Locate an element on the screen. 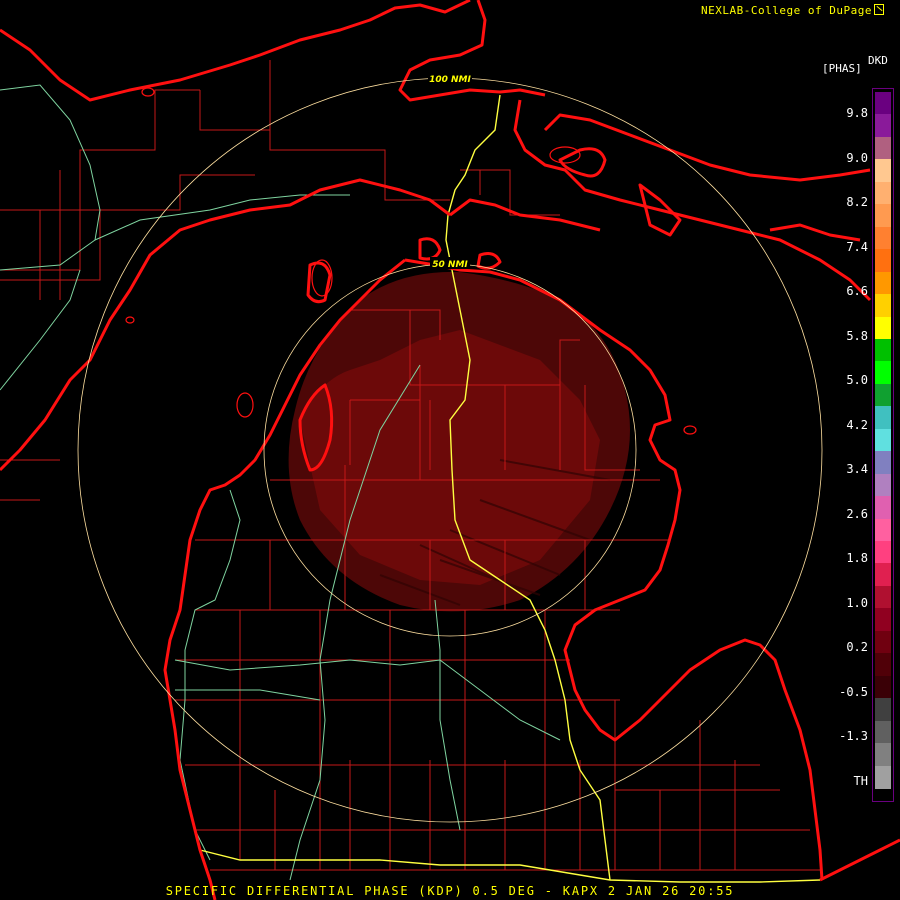 The height and width of the screenshot is (900, 900). header-credit: NEXLAB-College of DuPage is located at coordinates (792, 10).